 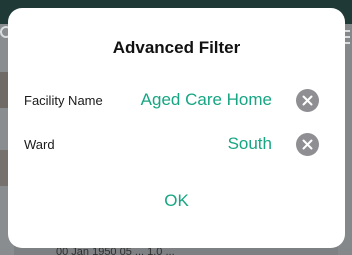 What do you see at coordinates (171, 144) in the screenshot?
I see `filter-row-ward: Ward South` at bounding box center [171, 144].